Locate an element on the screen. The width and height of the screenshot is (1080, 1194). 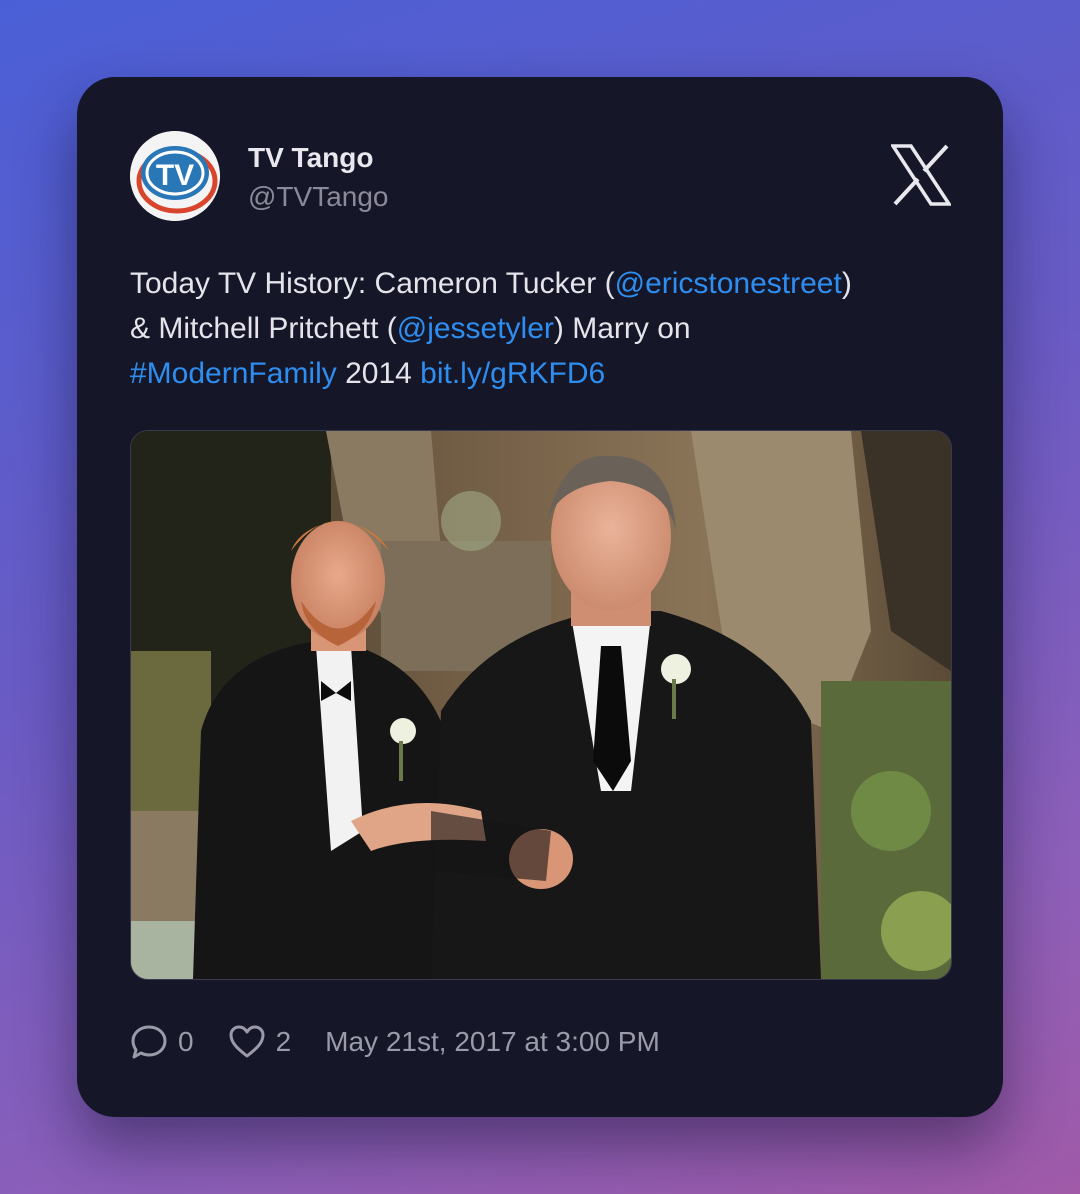
tweet-timestamp: May 21st, 2017 at 3:00 PM is located at coordinates (492, 1042).